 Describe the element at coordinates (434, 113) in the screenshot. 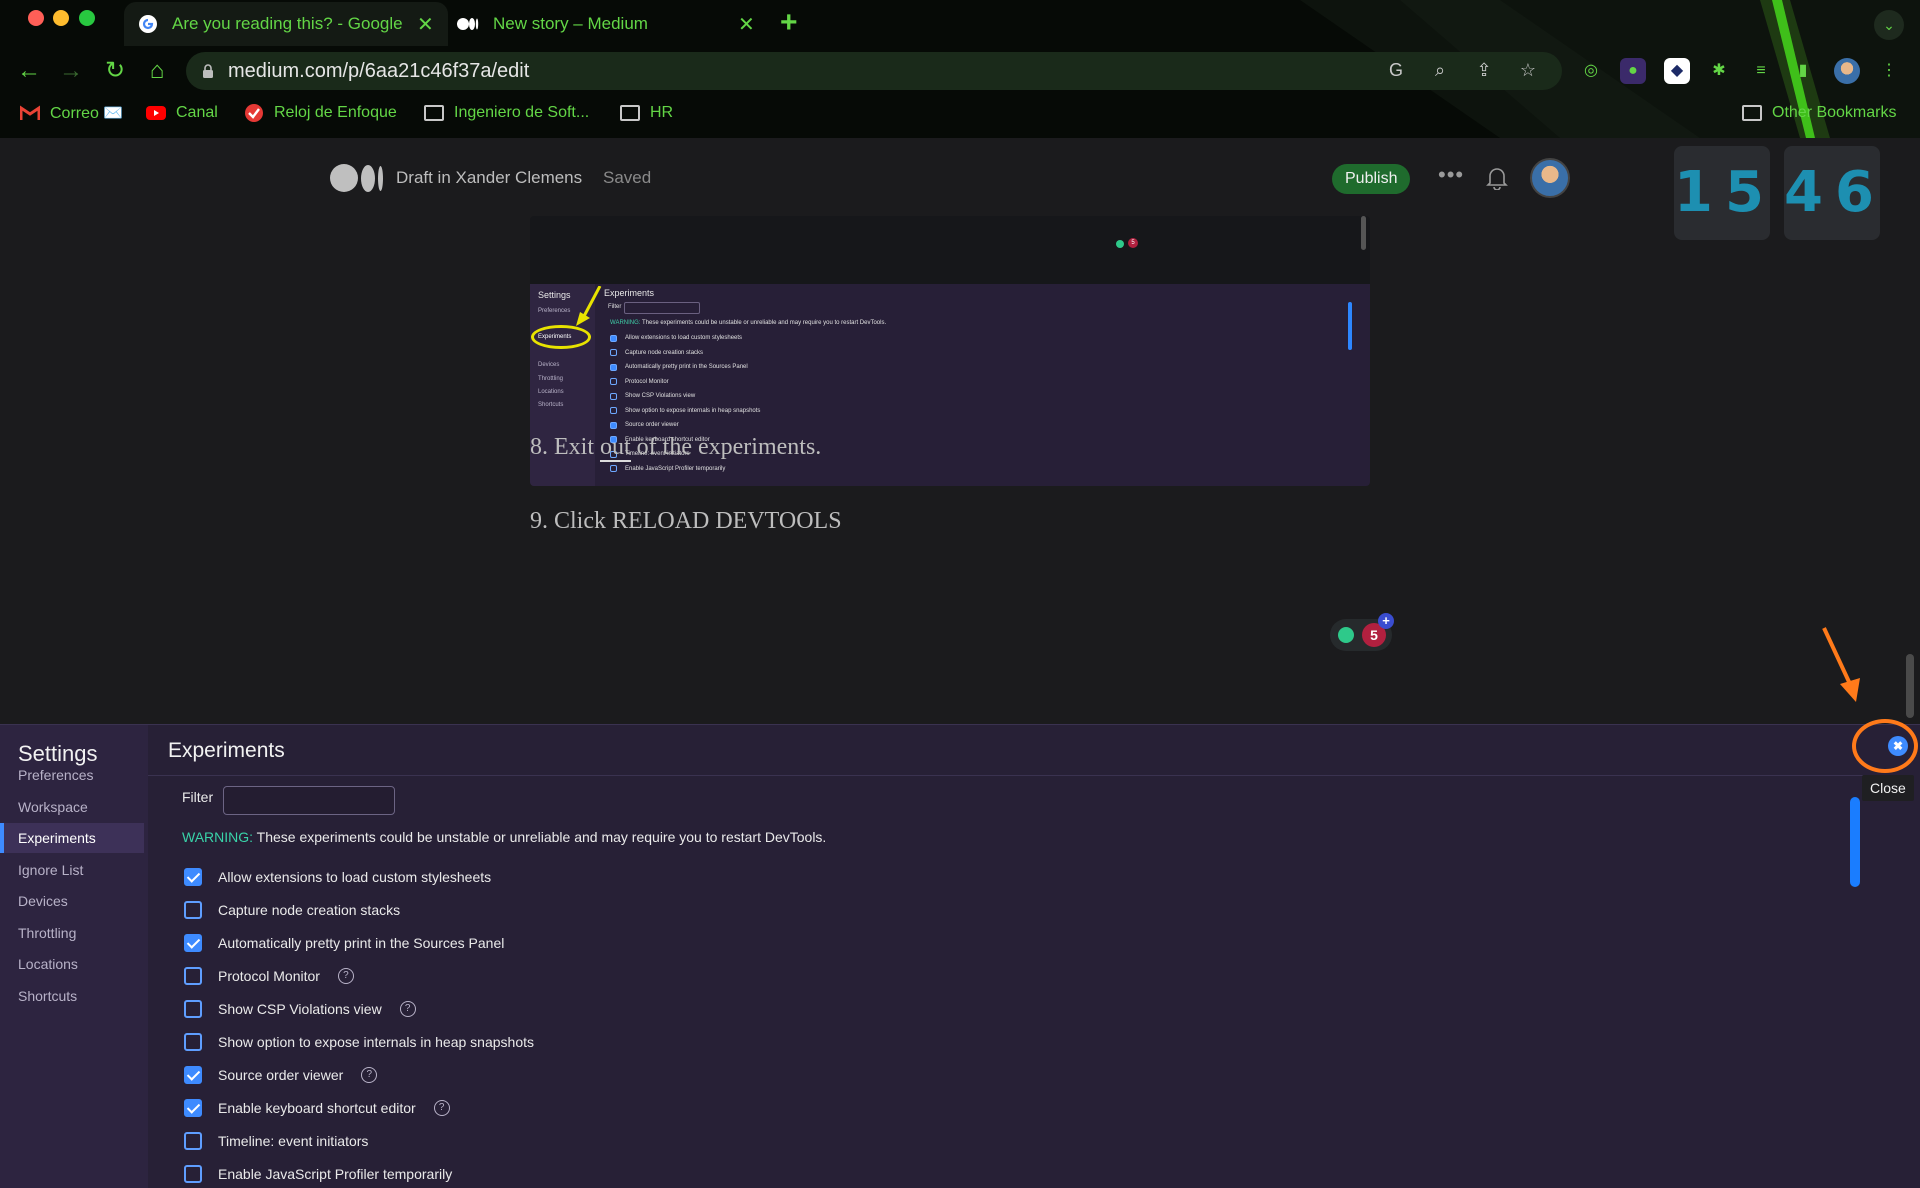

I see `folder-icon` at that location.